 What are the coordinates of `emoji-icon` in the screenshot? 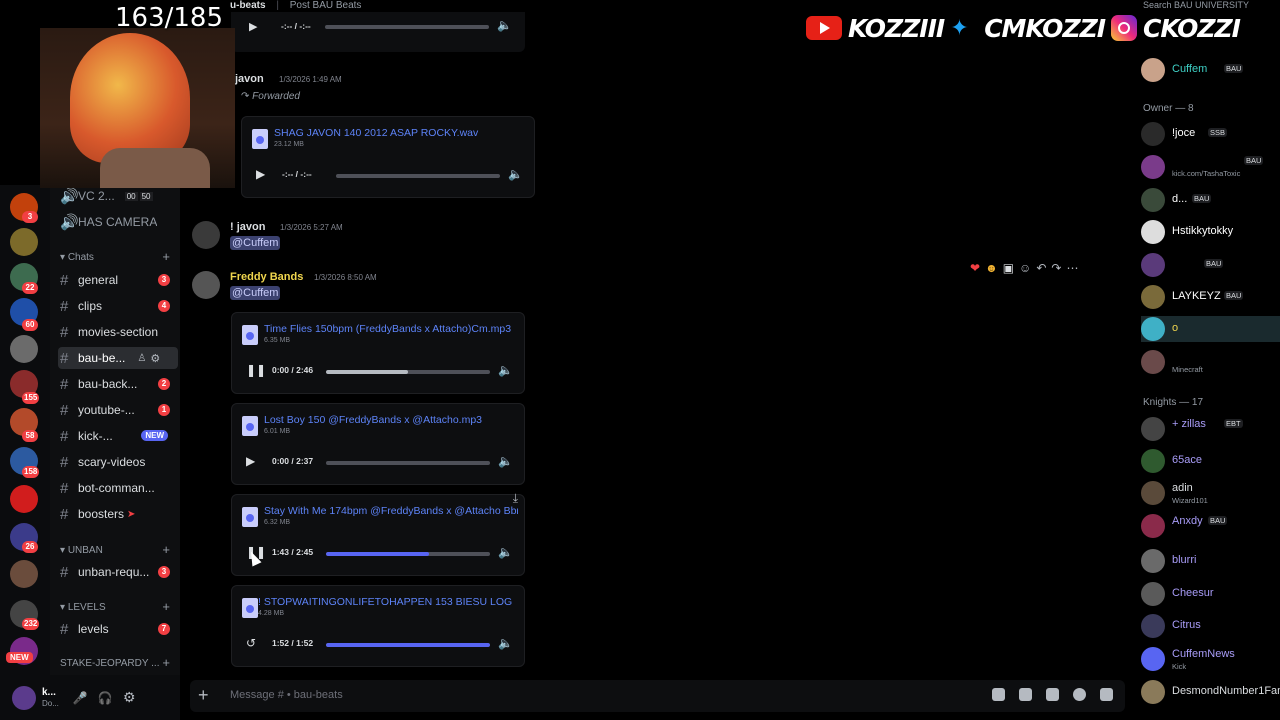 It's located at (1079, 694).